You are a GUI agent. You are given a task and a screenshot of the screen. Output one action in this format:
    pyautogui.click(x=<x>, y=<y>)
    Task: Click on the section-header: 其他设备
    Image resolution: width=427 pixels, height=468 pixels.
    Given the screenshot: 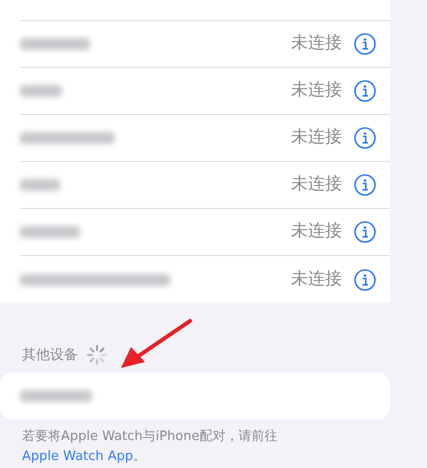 What is the action you would take?
    pyautogui.click(x=50, y=355)
    